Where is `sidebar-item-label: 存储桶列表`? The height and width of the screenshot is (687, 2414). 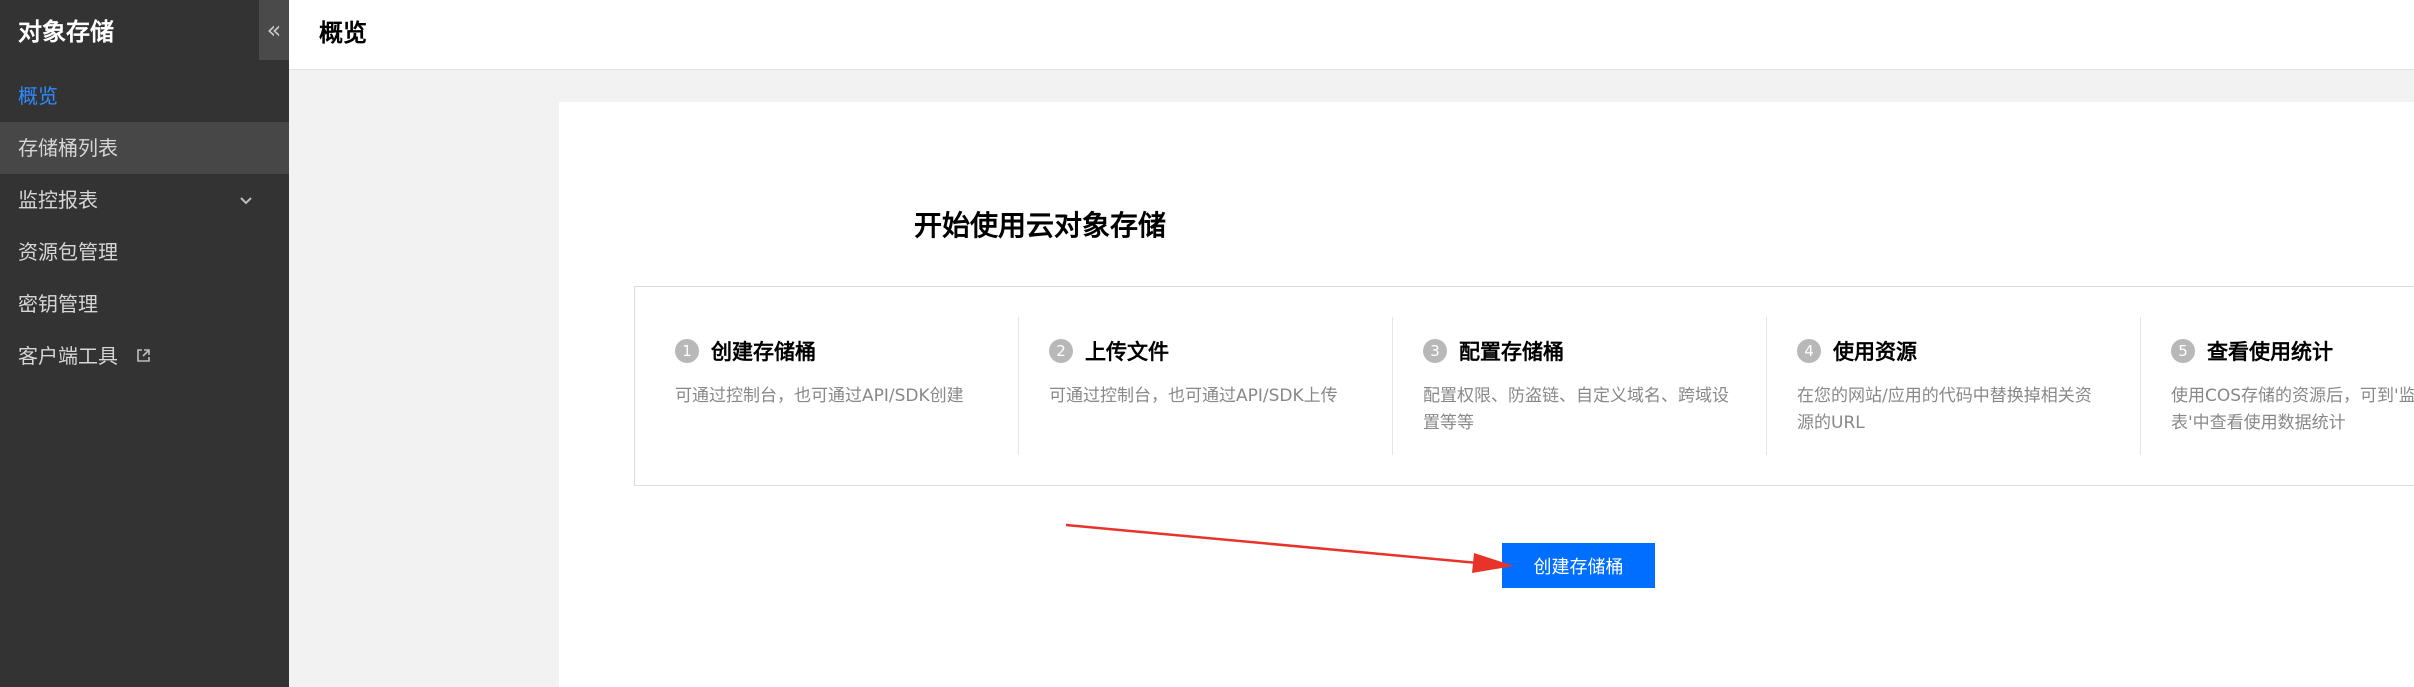 sidebar-item-label: 存储桶列表 is located at coordinates (68, 148).